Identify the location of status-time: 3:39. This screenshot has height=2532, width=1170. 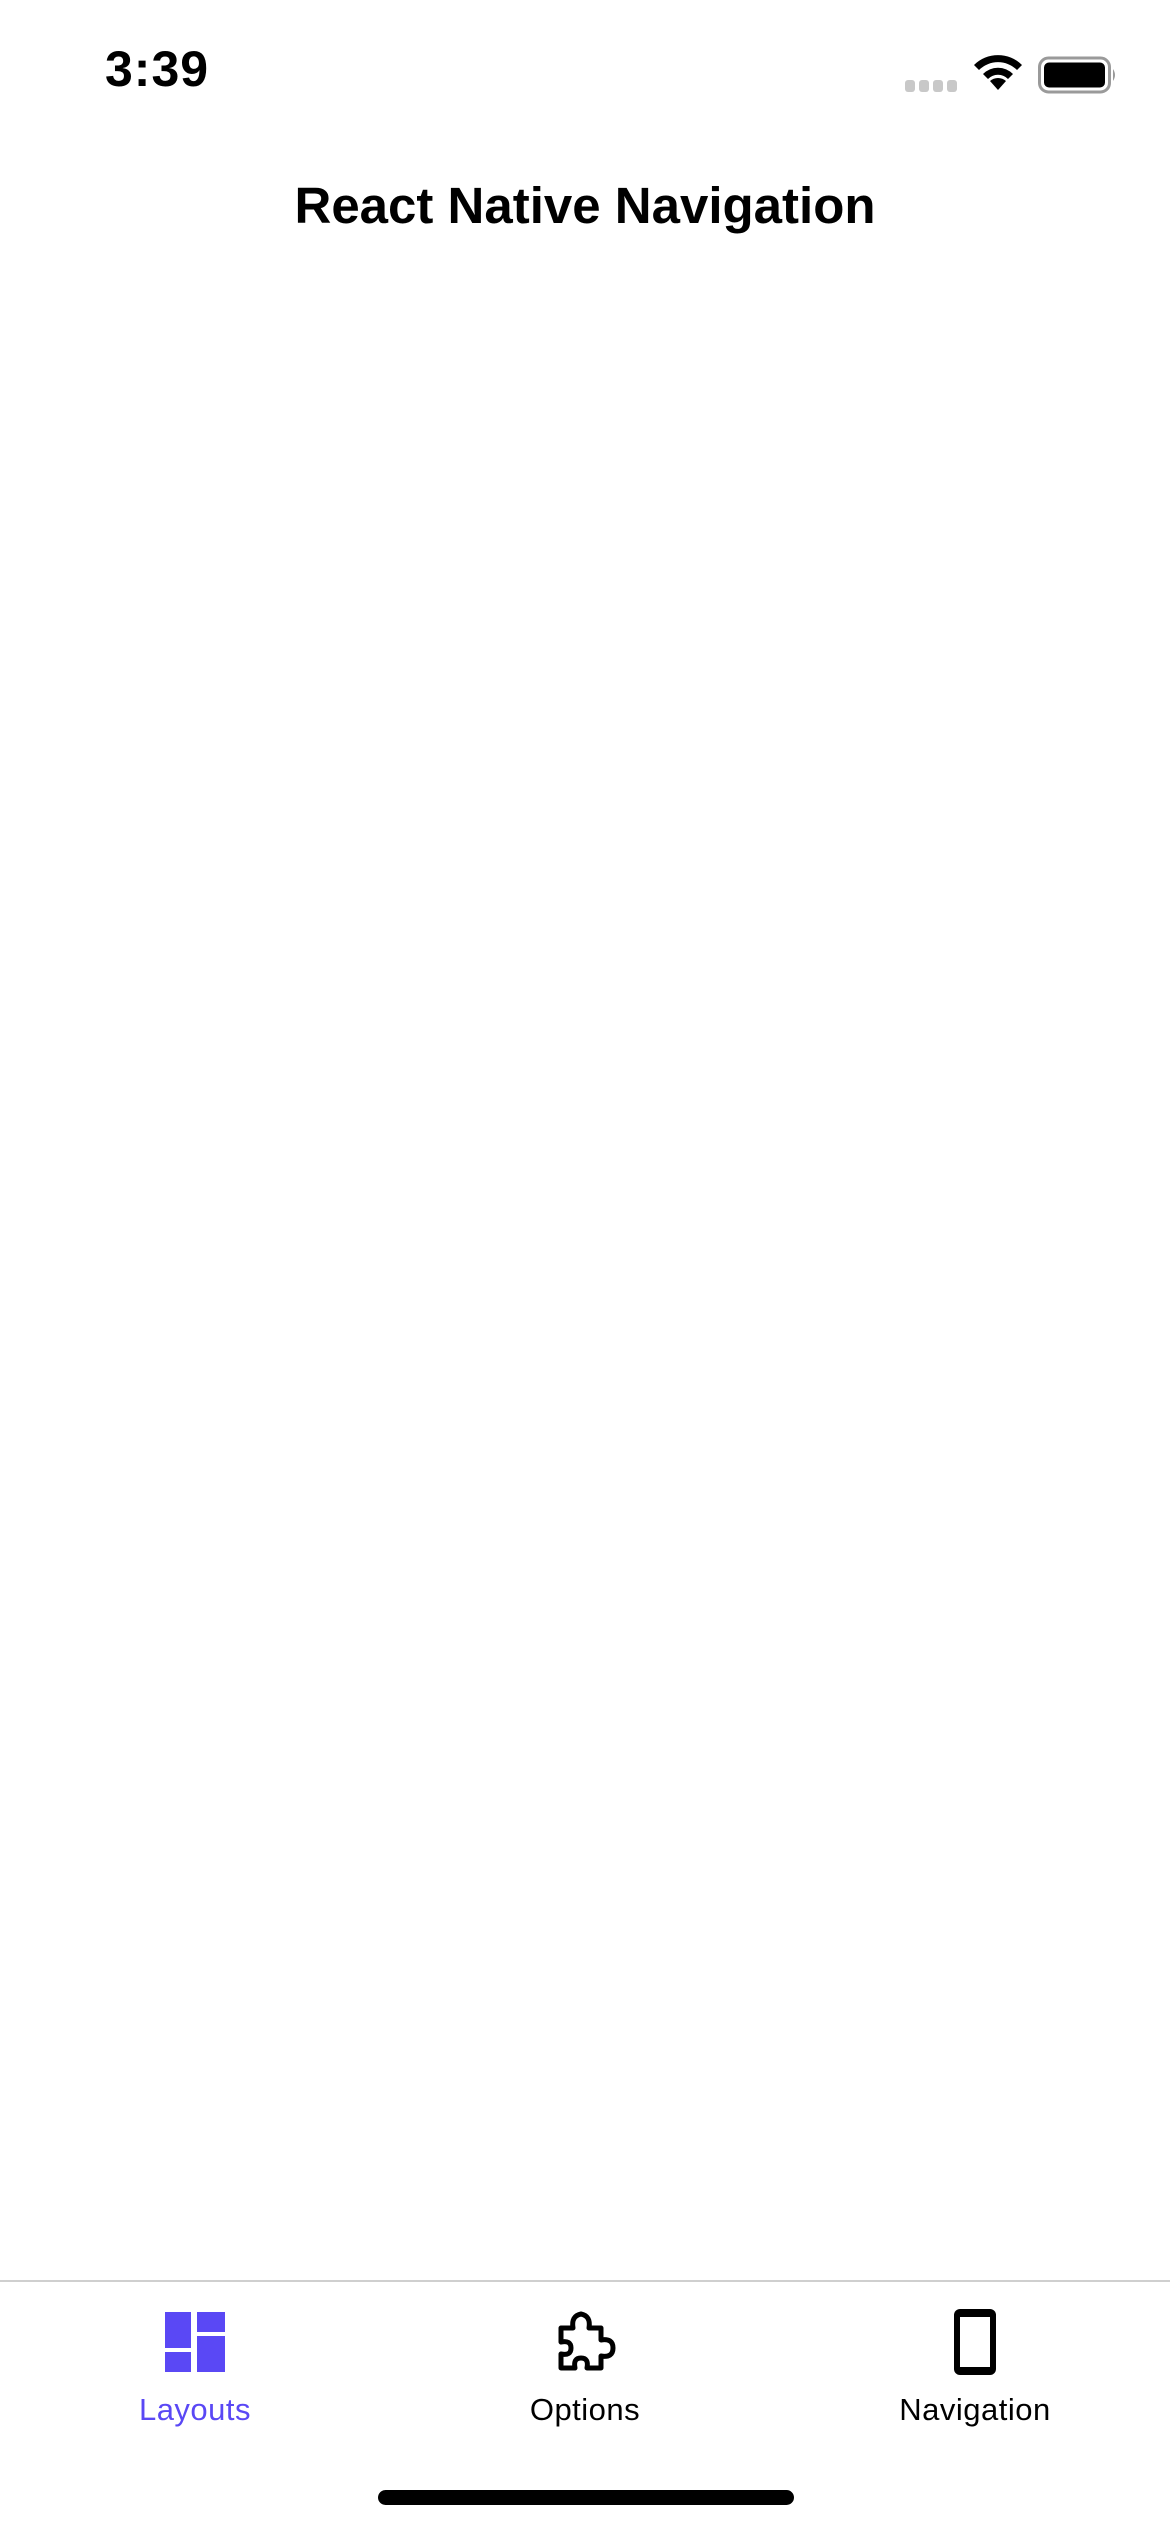
(157, 69).